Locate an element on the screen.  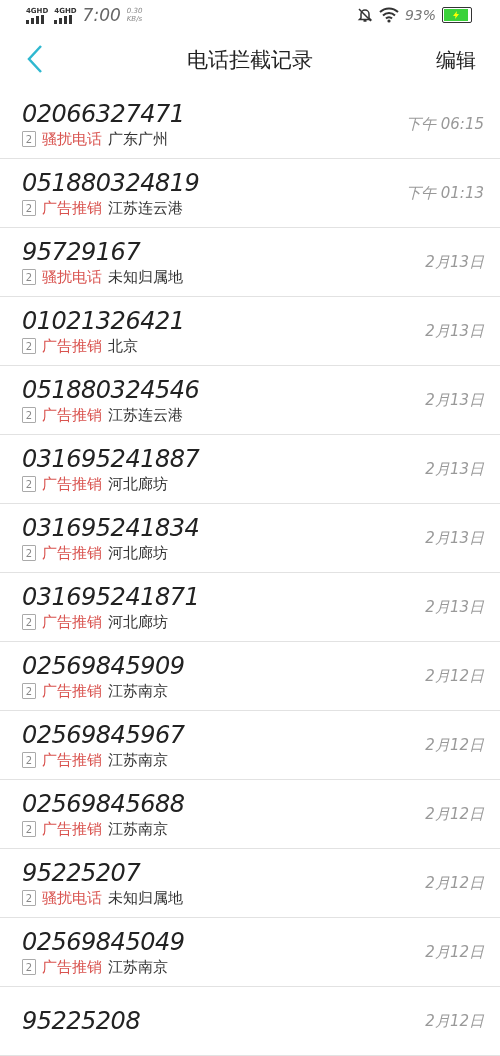
edit-button: 编辑 is located at coordinates (441, 60).